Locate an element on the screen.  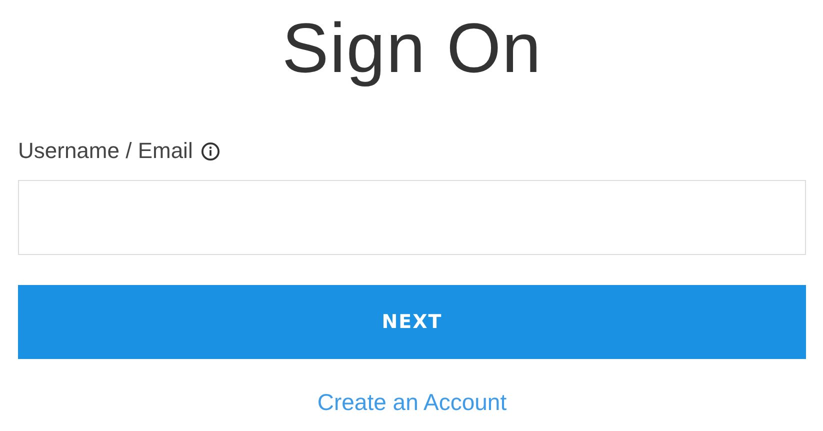
create-account-link: Create an Account is located at coordinates (412, 402).